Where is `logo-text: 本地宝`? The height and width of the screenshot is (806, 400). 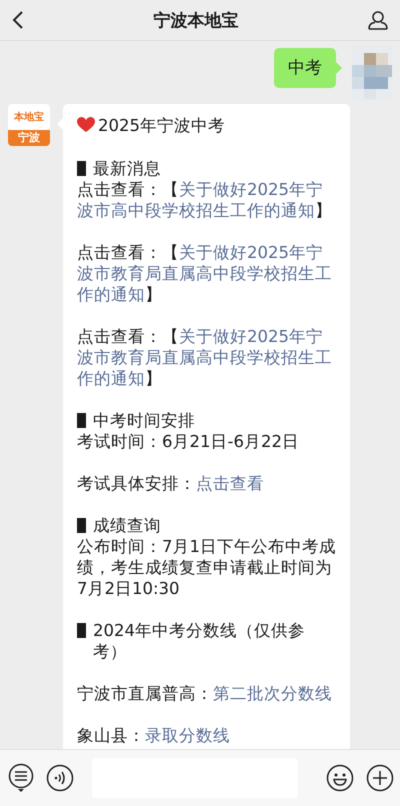
logo-text: 本地宝 is located at coordinates (28, 117).